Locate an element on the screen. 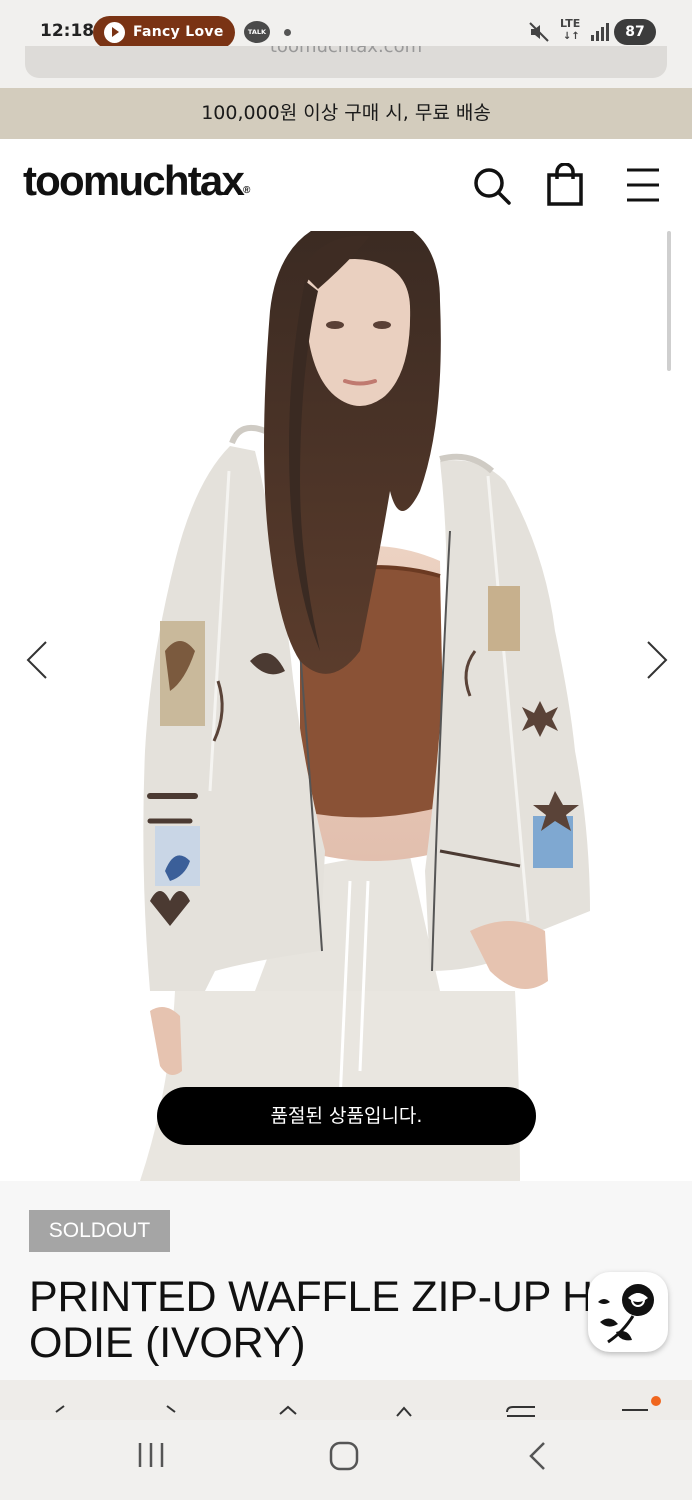 The width and height of the screenshot is (692, 1500). soldout-badge: SOLDOUT is located at coordinates (99, 1231).